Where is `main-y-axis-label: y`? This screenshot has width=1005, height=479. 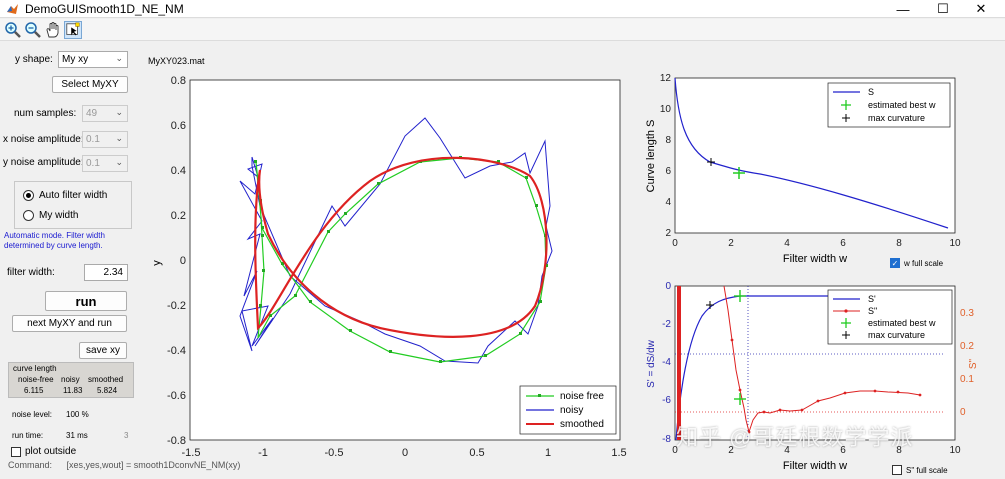
main-y-axis-label: y is located at coordinates (157, 263).